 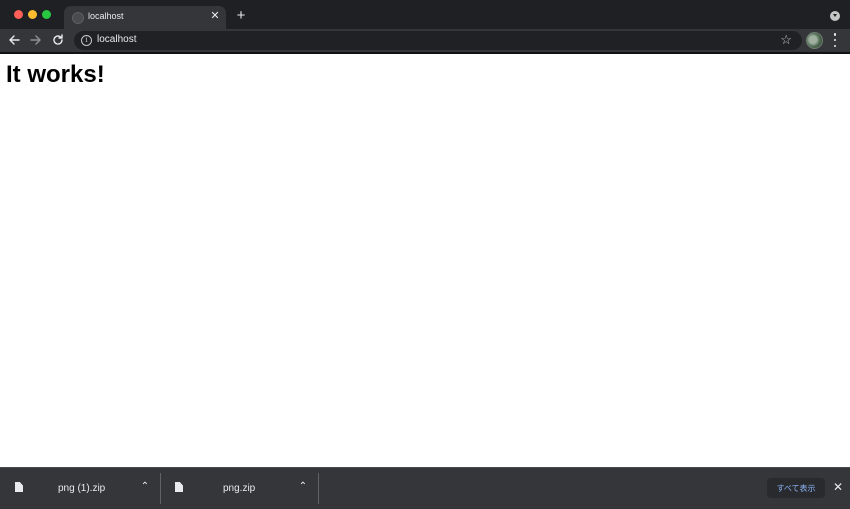 What do you see at coordinates (116, 39) in the screenshot?
I see `url-text: localhost` at bounding box center [116, 39].